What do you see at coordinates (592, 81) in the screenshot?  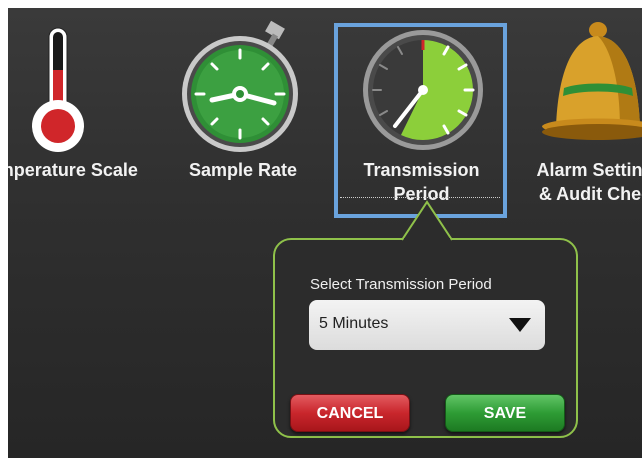 I see `bell-icon` at bounding box center [592, 81].